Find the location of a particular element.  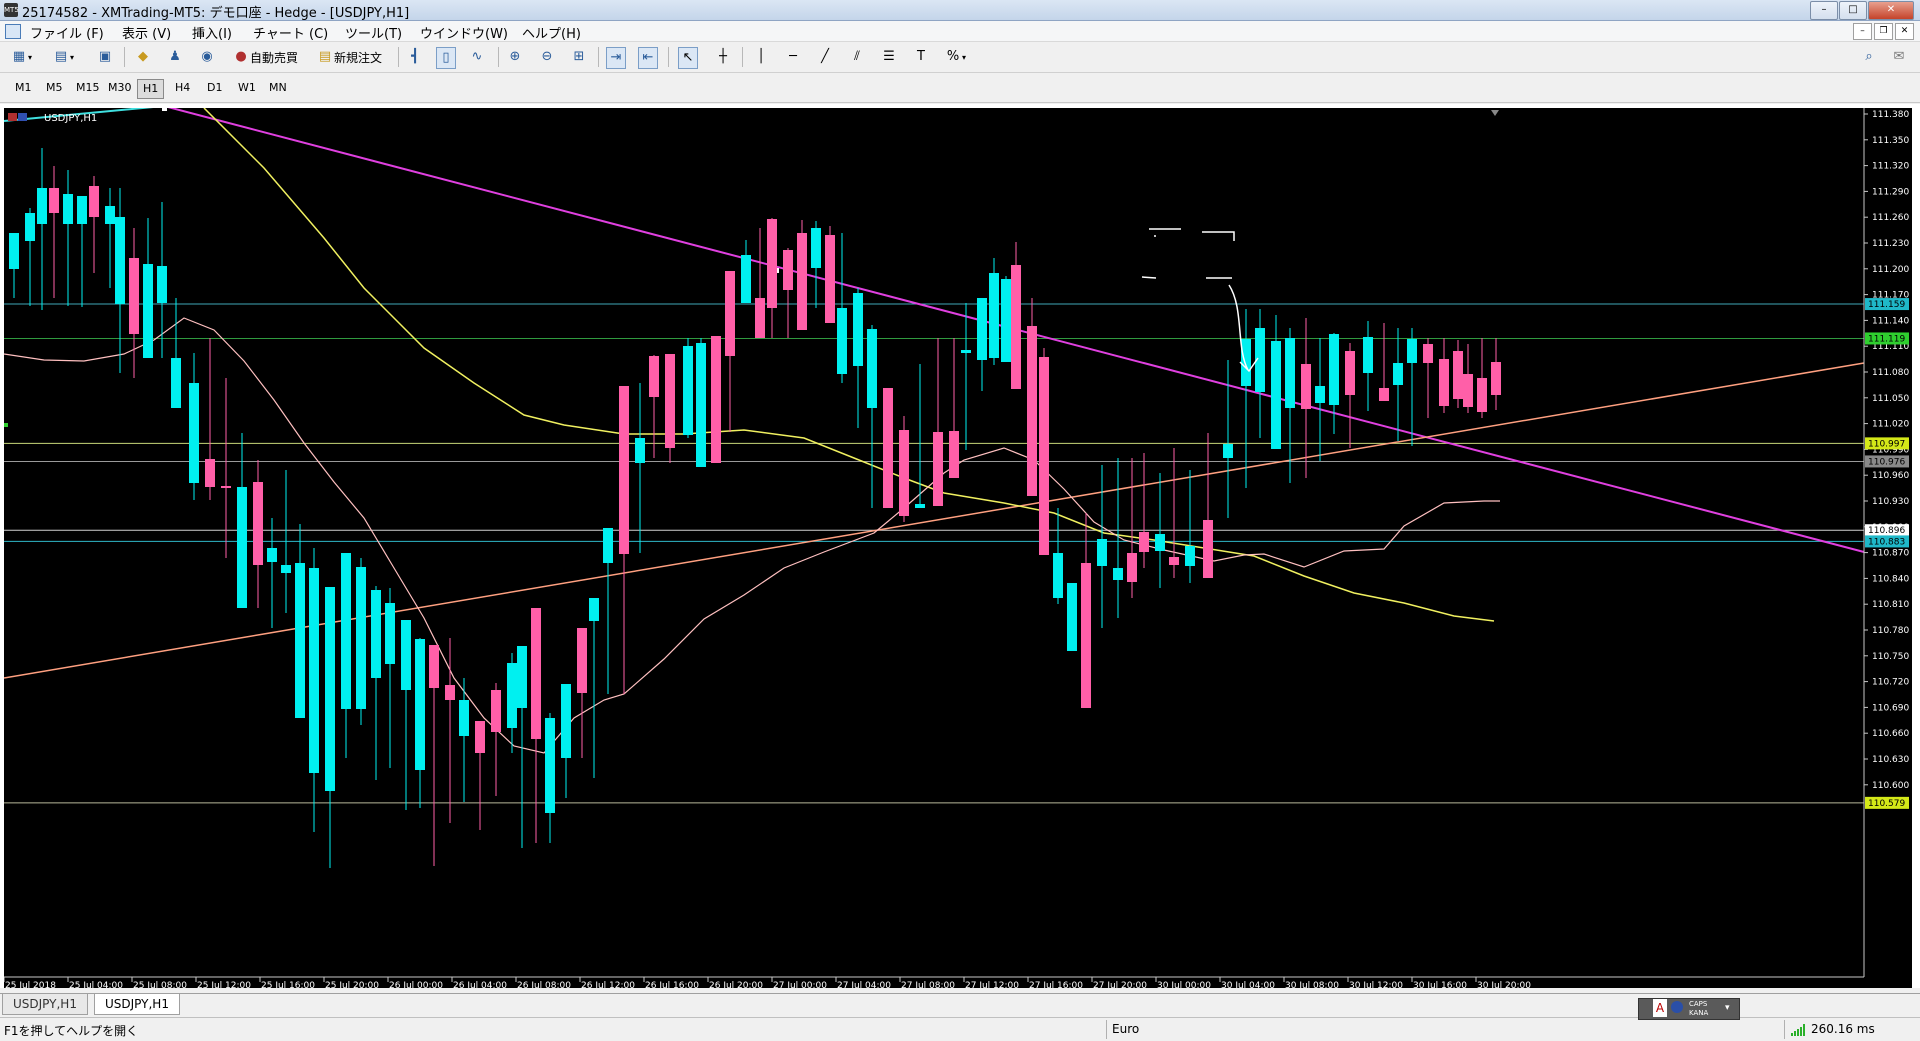

zoom-in-button: ⊕ is located at coordinates (515, 57).